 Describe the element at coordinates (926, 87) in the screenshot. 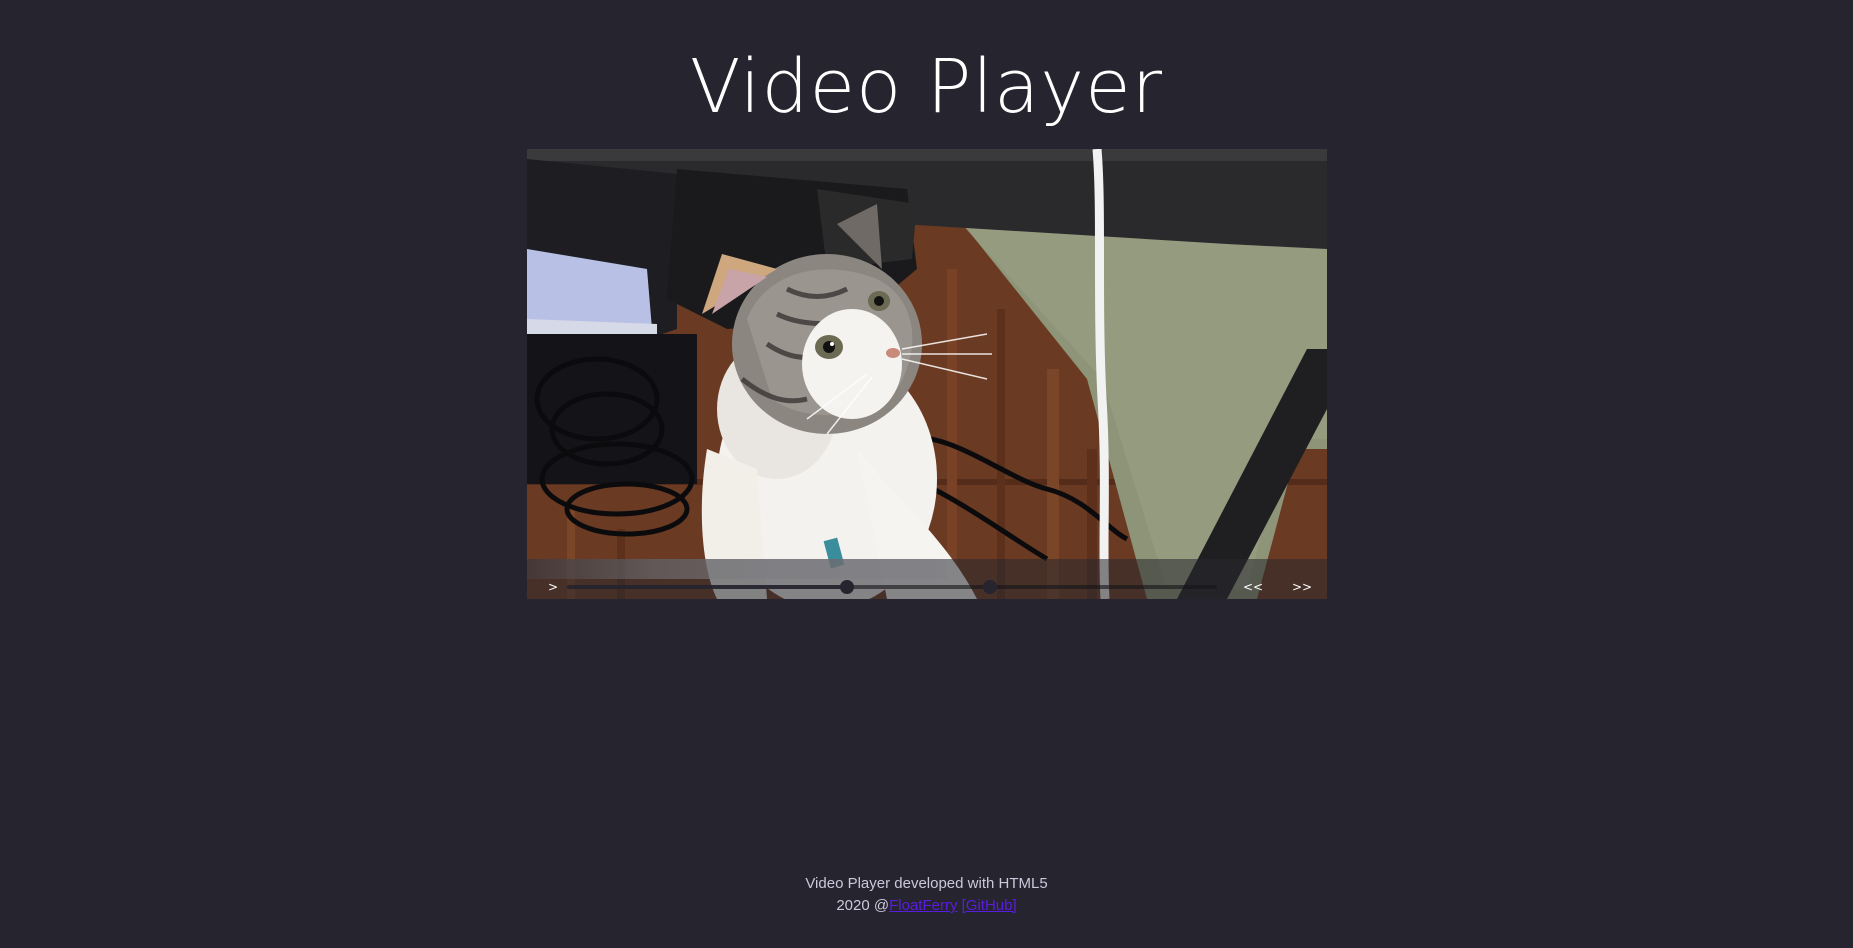

I see `page-title: Video Player` at that location.